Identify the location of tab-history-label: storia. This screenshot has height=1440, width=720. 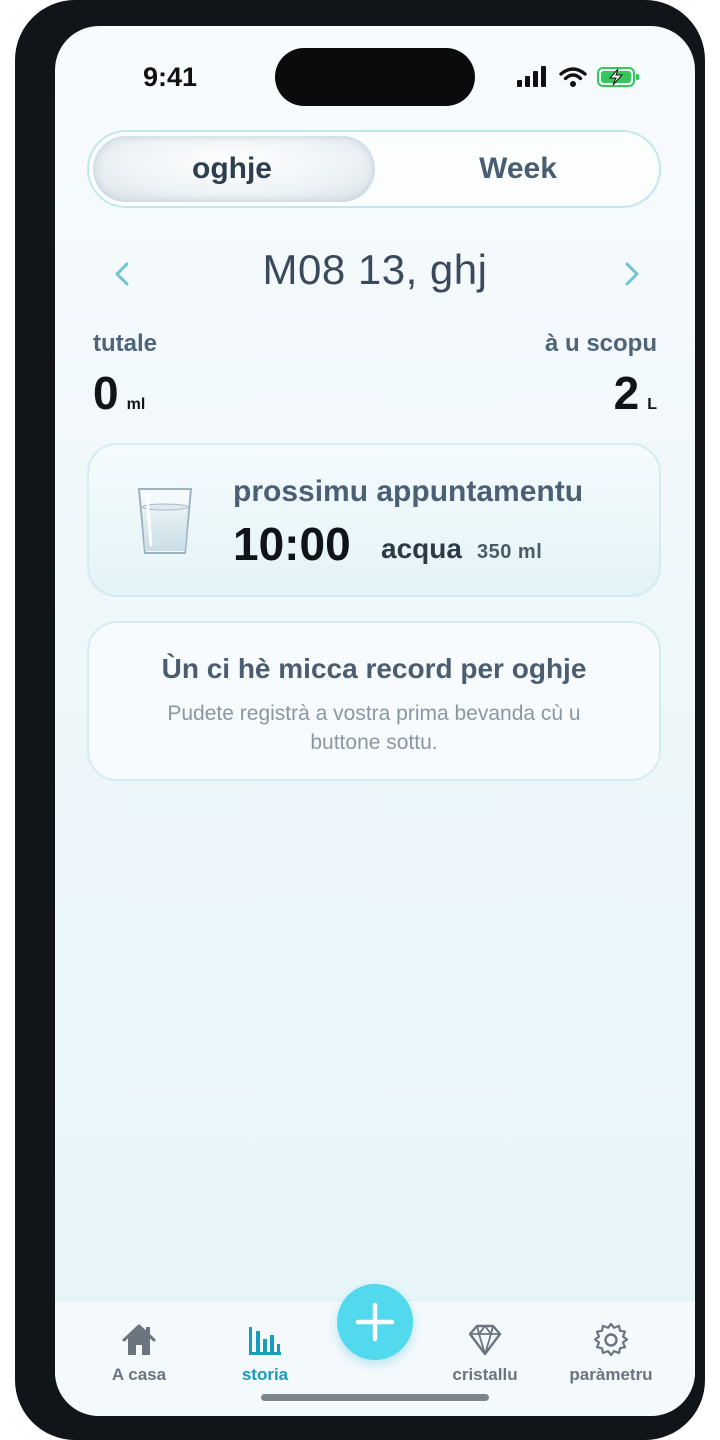
(265, 1374).